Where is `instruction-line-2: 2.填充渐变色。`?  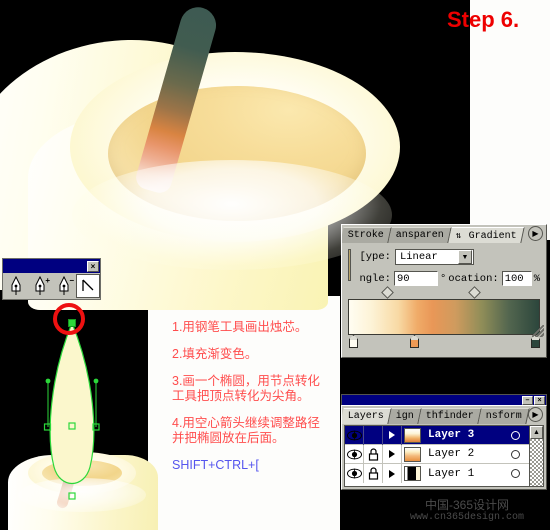 instruction-line-2: 2.填充渐变色。 is located at coordinates (215, 354).